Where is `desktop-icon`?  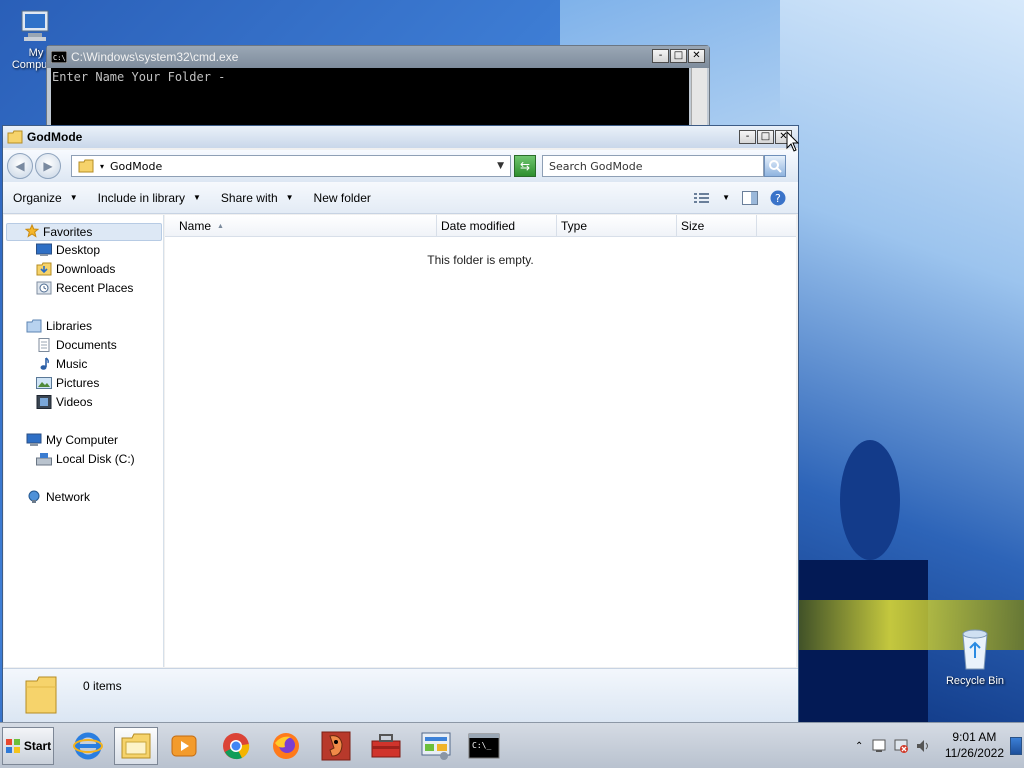
desktop-icon is located at coordinates (44, 249).